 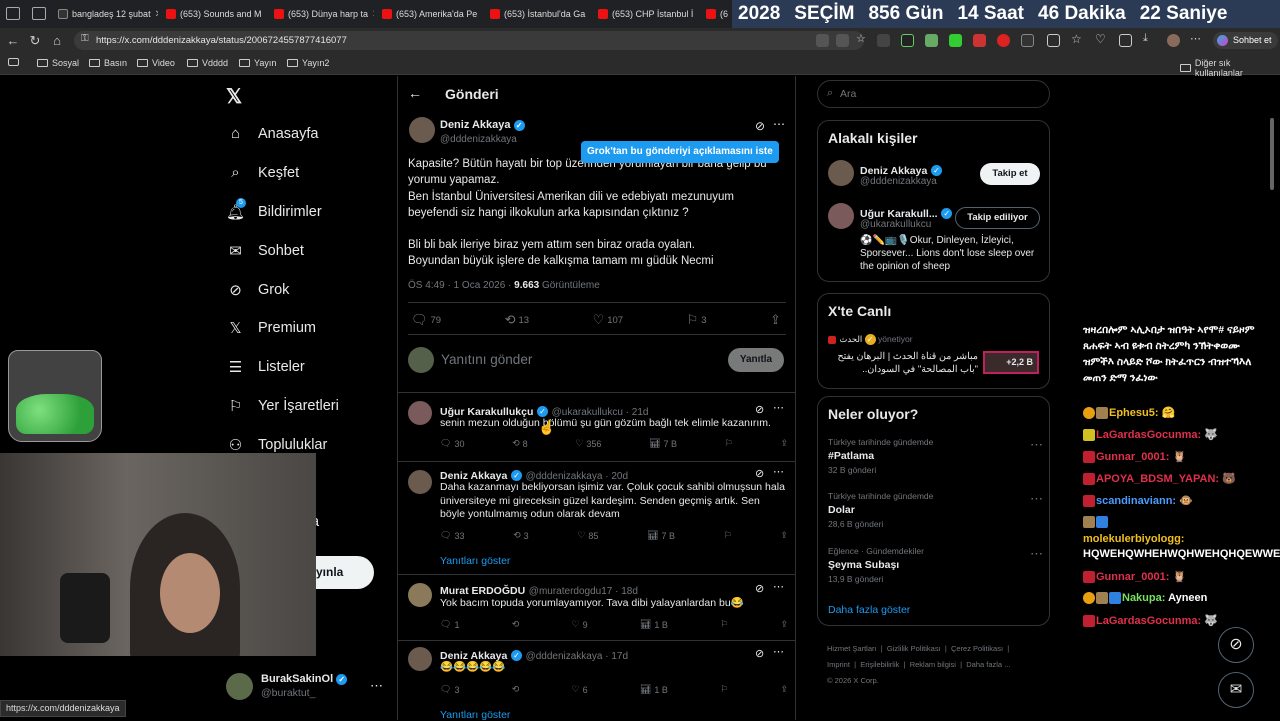 What do you see at coordinates (452, 535) in the screenshot?
I see `reply-button: 🗨︎33` at bounding box center [452, 535].